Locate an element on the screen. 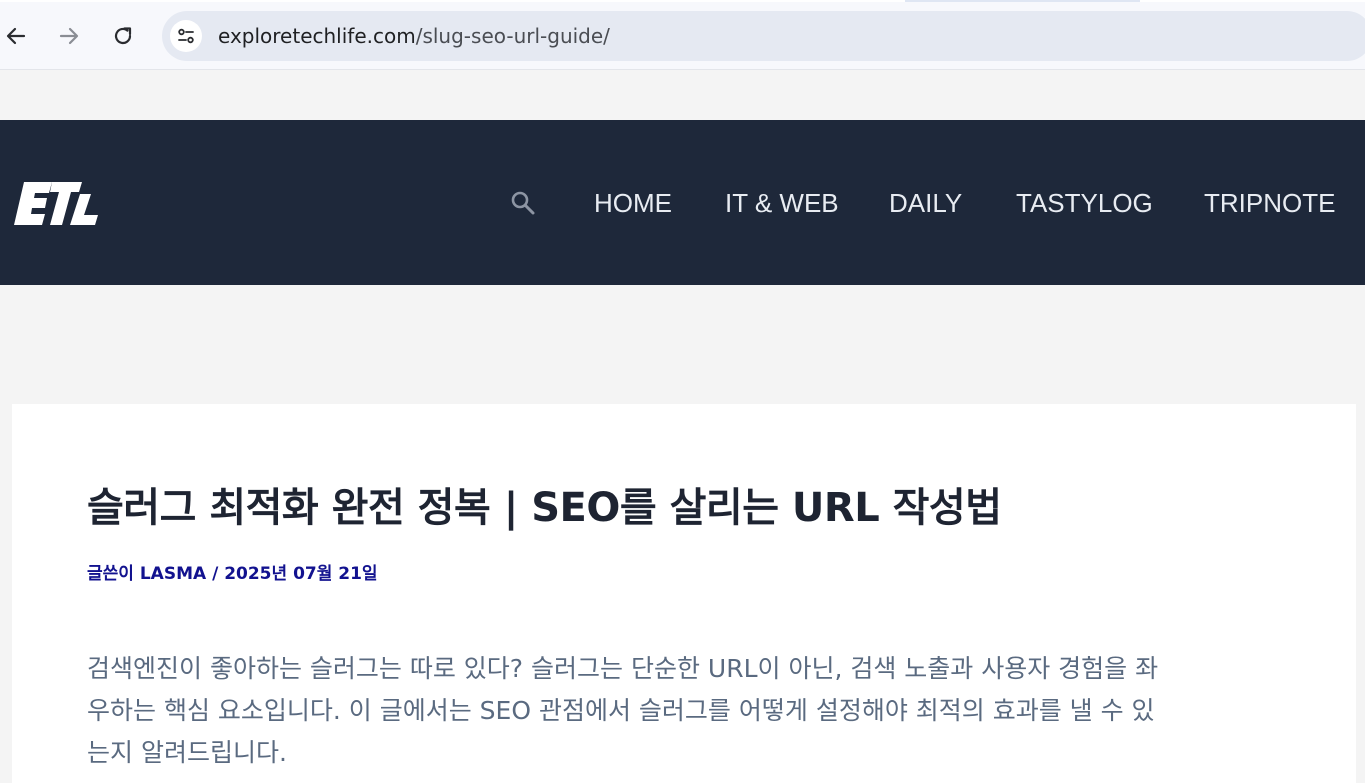  nav-item-it-web: IT & WEB is located at coordinates (782, 203).